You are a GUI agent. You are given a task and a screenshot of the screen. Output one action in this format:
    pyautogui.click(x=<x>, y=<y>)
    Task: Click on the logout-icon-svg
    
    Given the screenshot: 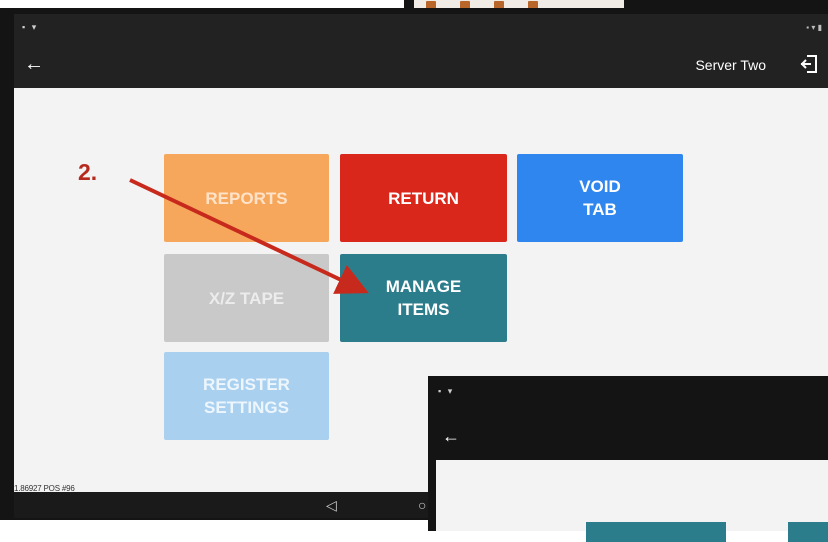 What is the action you would take?
    pyautogui.click(x=808, y=64)
    